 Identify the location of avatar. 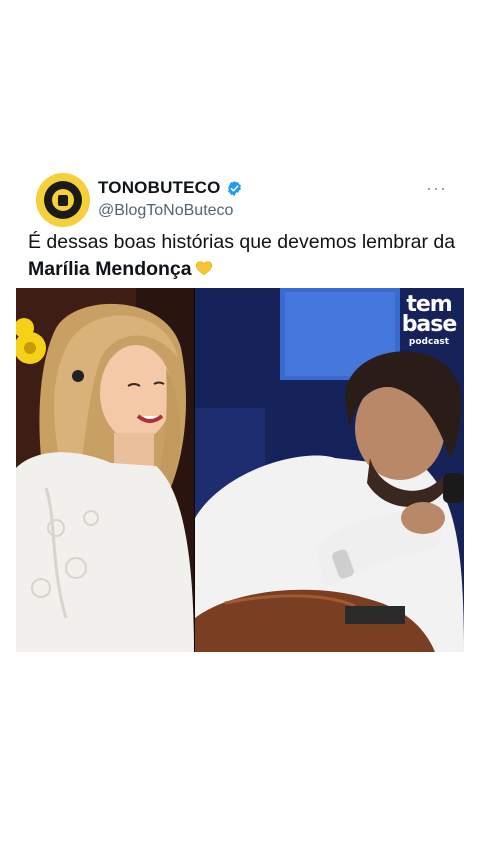
(63, 200).